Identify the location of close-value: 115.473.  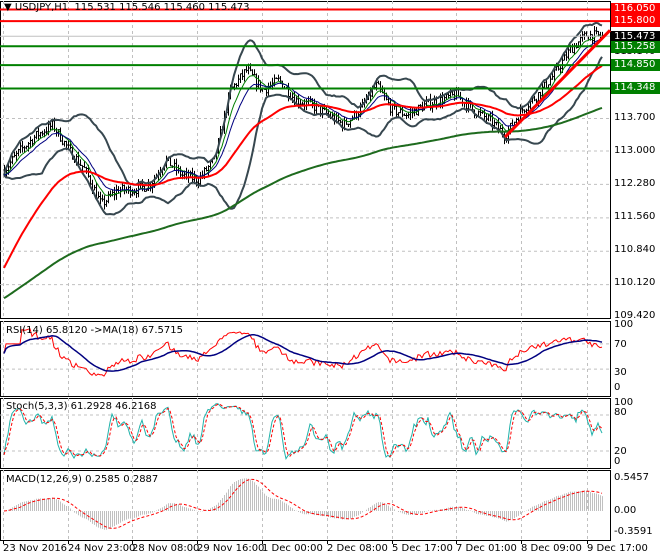
(229, 7).